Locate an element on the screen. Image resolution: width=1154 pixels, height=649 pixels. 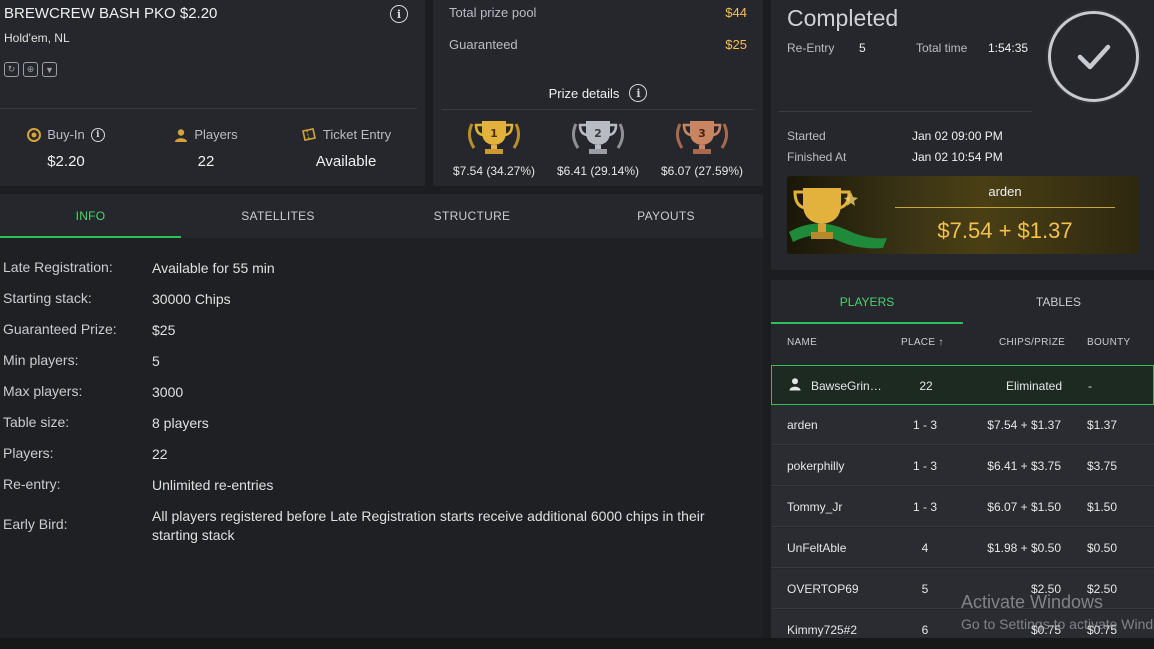
total-time-label: Total time is located at coordinates (942, 48).